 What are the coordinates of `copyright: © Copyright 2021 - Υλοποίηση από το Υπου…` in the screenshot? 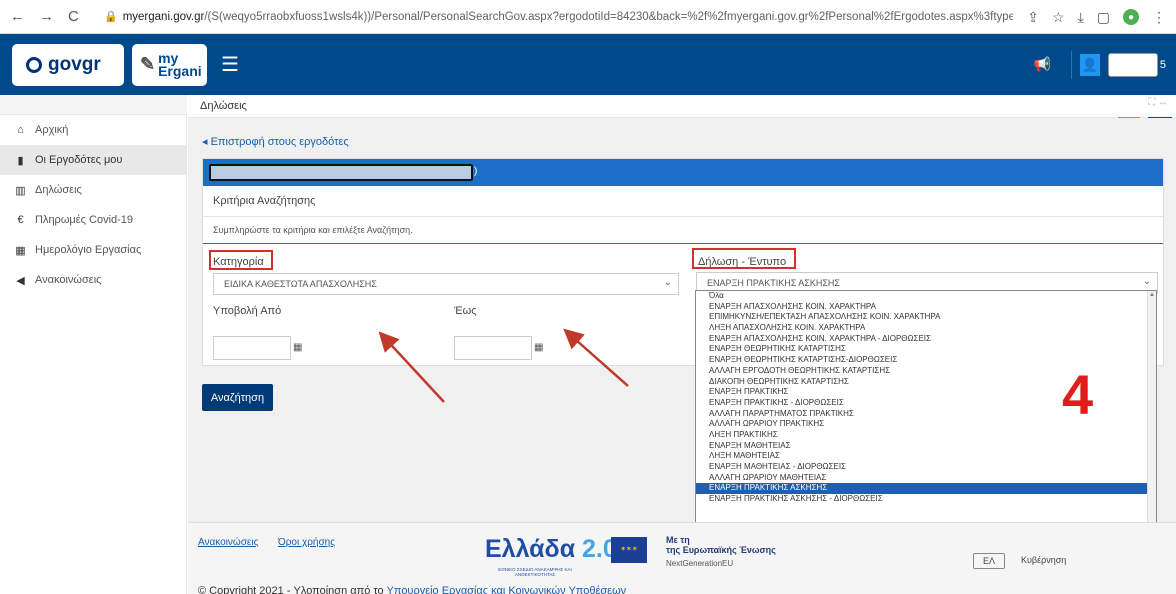 It's located at (412, 589).